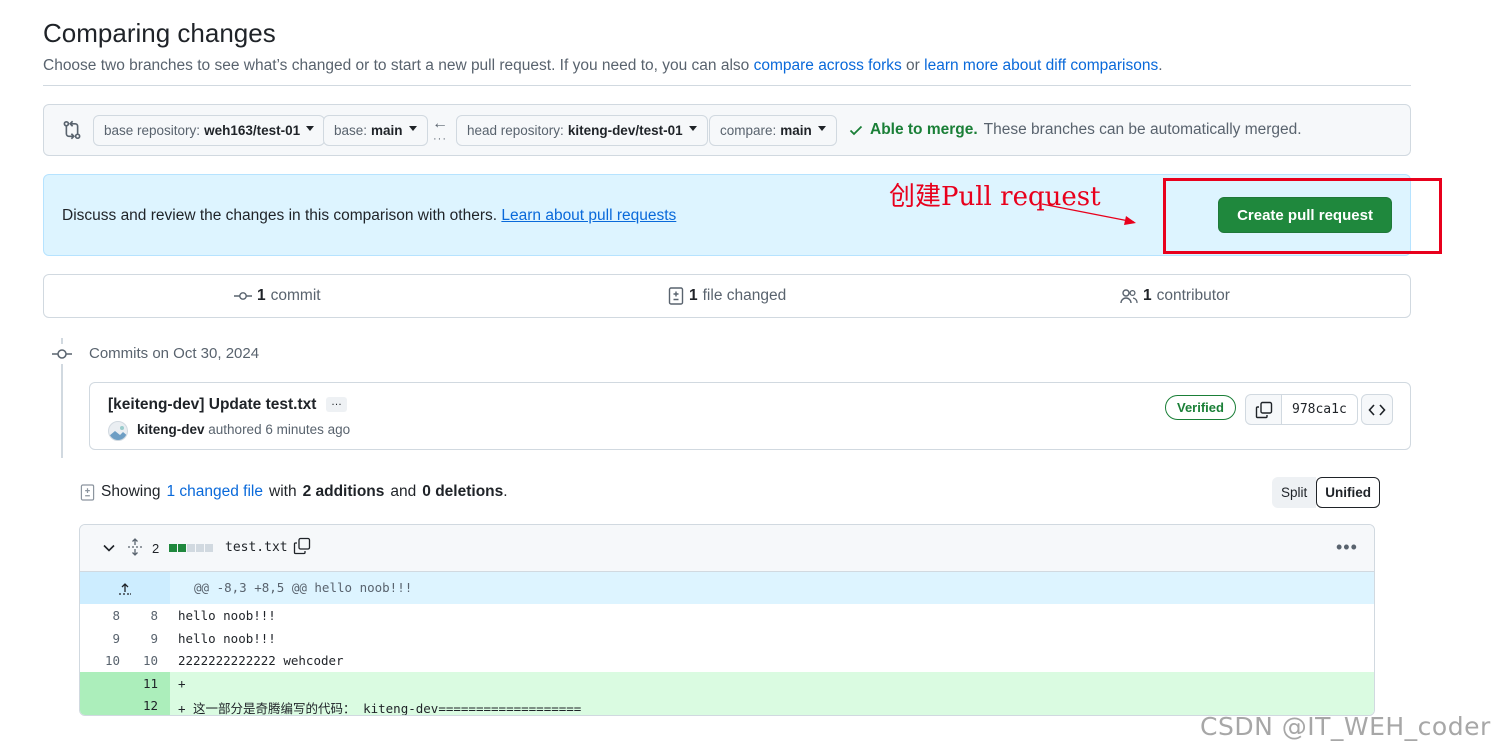  What do you see at coordinates (343, 491) in the screenshot?
I see `additions-count: 2 additions` at bounding box center [343, 491].